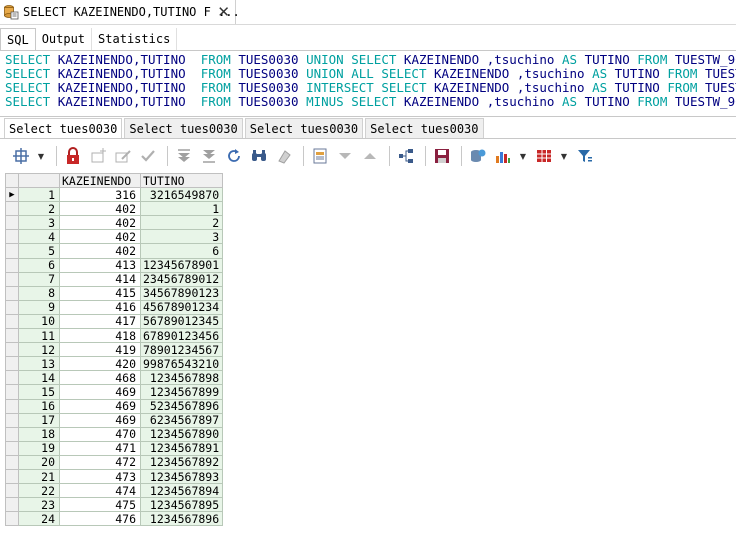 Image resolution: width=736 pixels, height=535 pixels. What do you see at coordinates (442, 156) in the screenshot?
I see `save-icon` at bounding box center [442, 156].